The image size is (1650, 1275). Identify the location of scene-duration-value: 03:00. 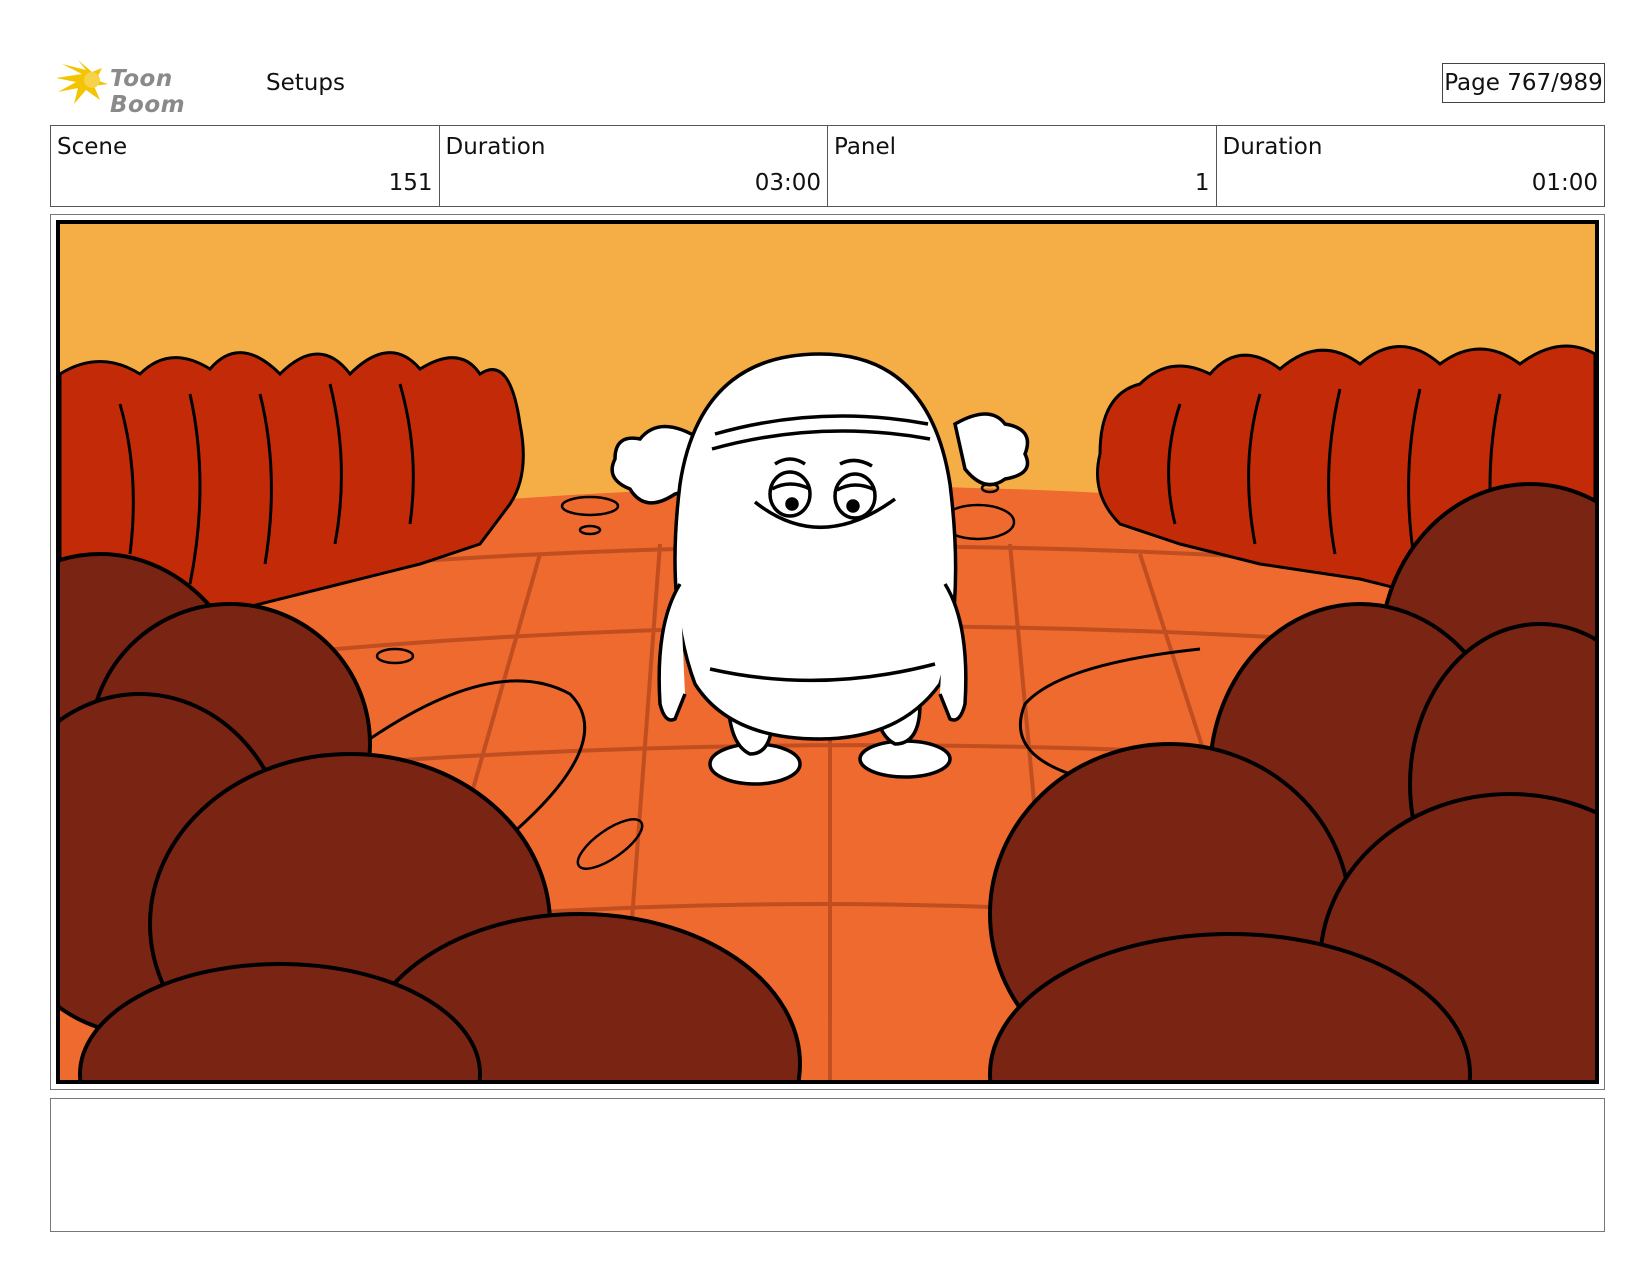
(787, 183).